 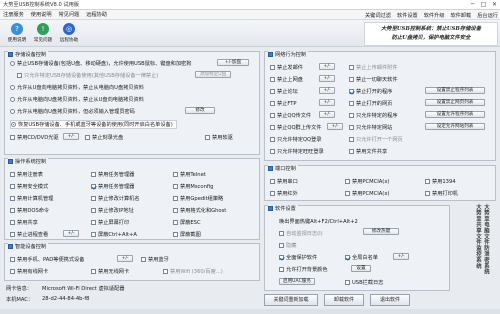 What do you see at coordinates (29, 234) in the screenshot?
I see `os-item-16: 禁止进程查看` at bounding box center [29, 234].